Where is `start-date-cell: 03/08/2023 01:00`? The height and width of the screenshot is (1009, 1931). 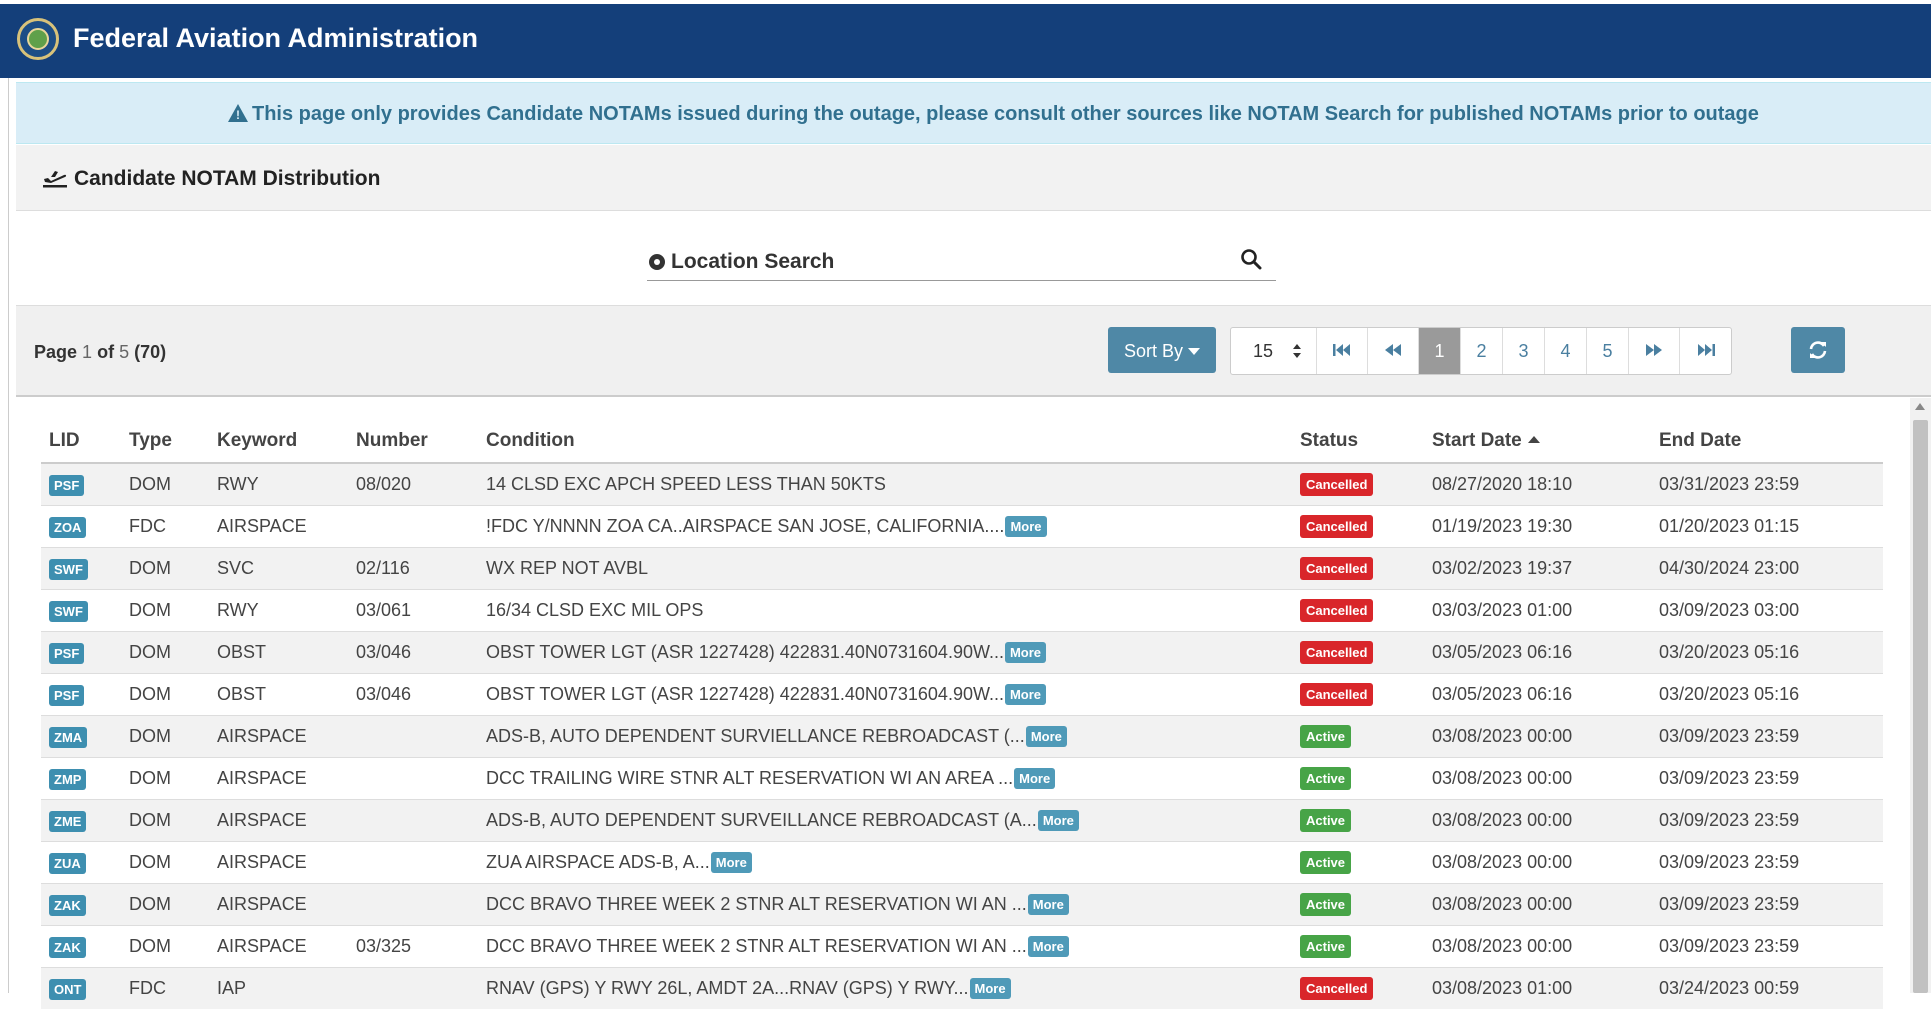
start-date-cell: 03/08/2023 01:00 is located at coordinates (1537, 988).